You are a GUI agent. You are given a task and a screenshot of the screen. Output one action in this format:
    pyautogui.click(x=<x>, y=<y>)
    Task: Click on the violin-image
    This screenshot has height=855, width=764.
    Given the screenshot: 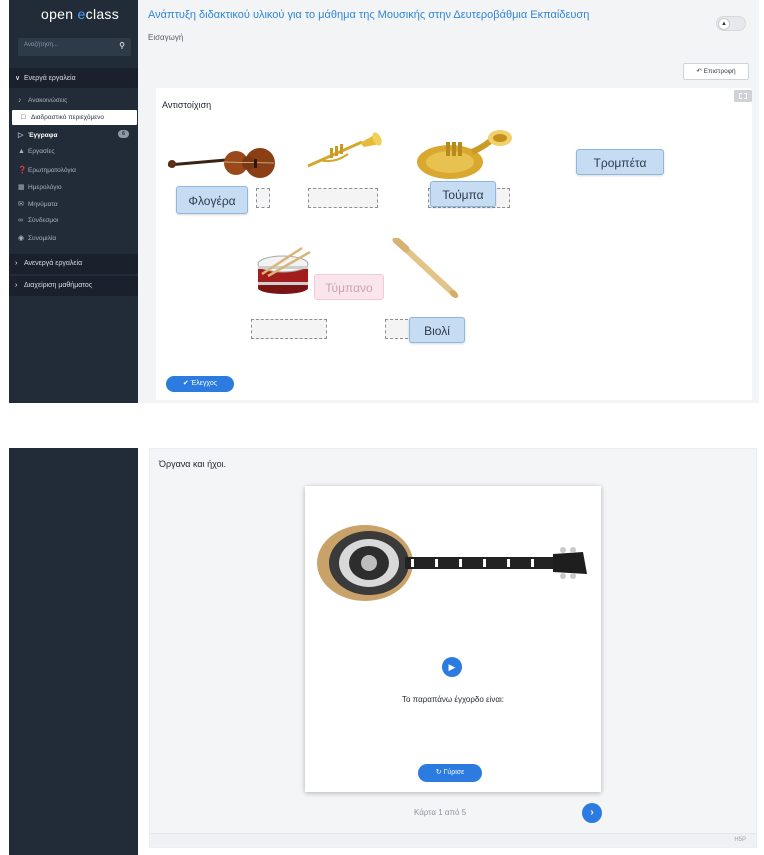 What is the action you would take?
    pyautogui.click(x=221, y=163)
    